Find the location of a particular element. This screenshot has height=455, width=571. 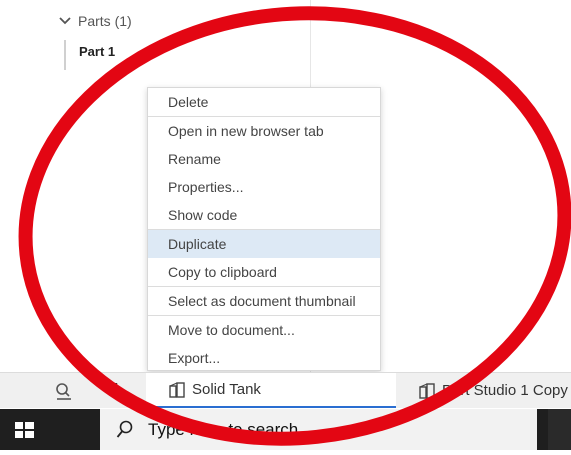

windows-taskbar: Type here to search is located at coordinates (285, 429).